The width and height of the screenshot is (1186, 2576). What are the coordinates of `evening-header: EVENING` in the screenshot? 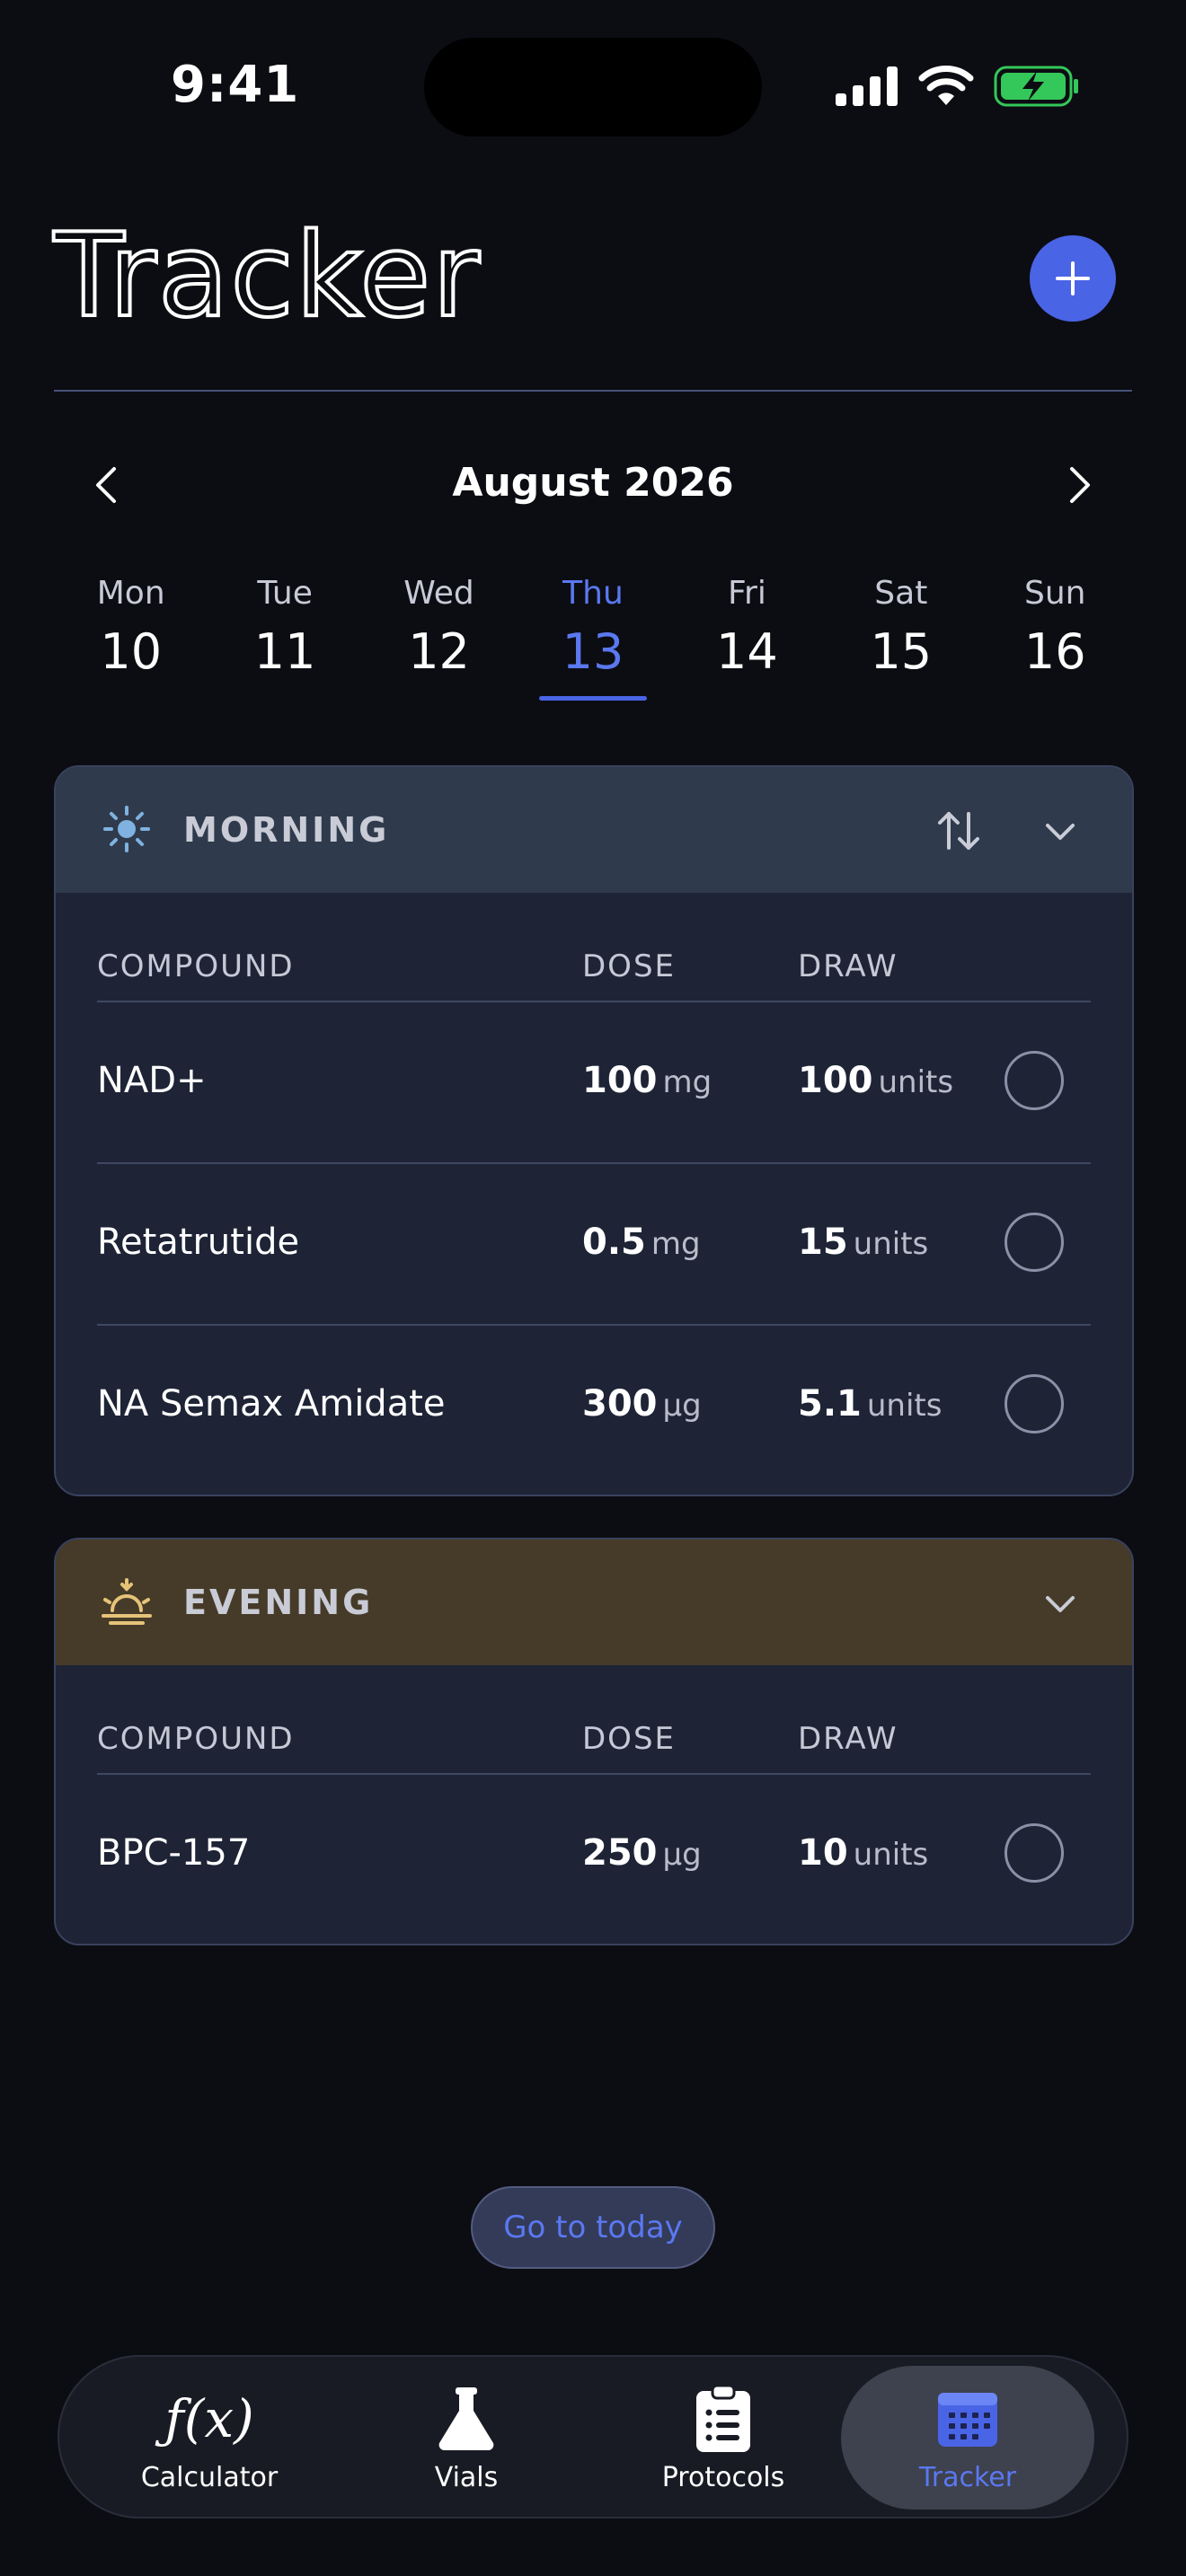 It's located at (594, 1602).